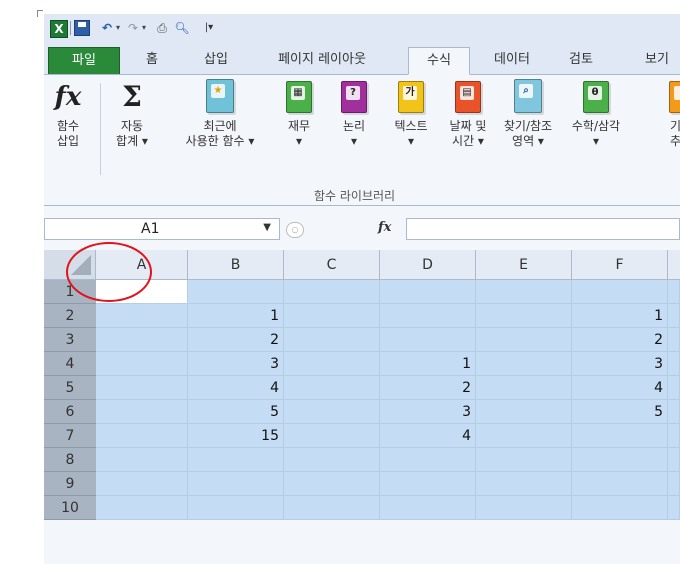  I want to click on cell-e5, so click(524, 388).